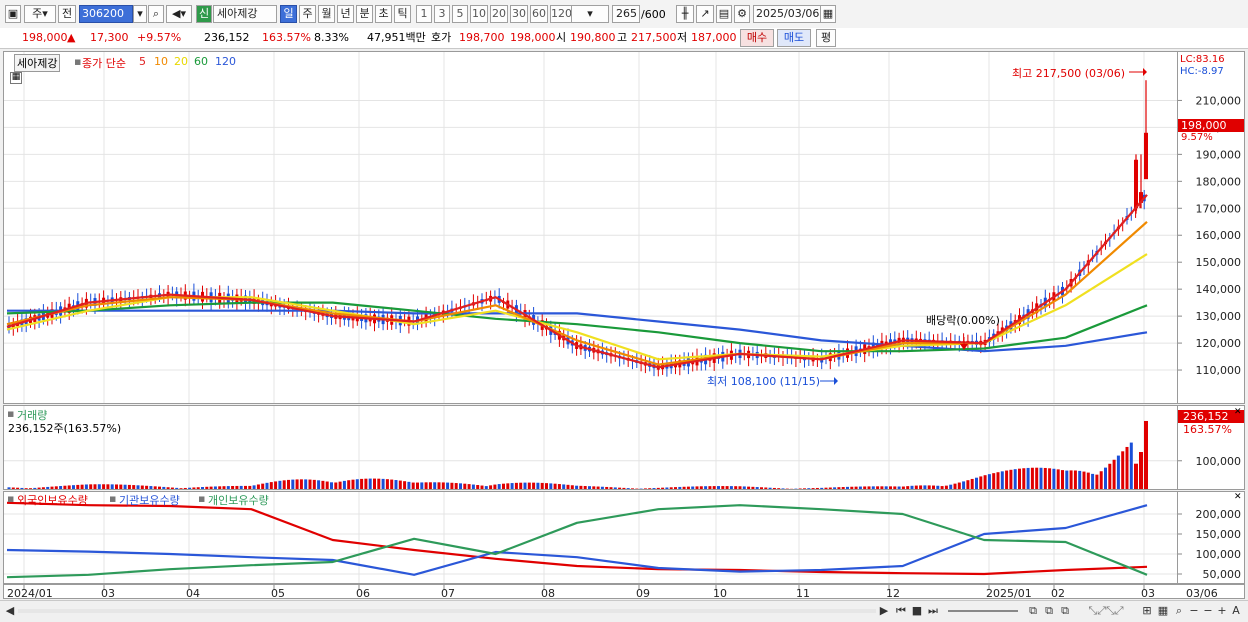 The height and width of the screenshot is (622, 1248). I want to click on interval-tab-1: 1, so click(424, 14).